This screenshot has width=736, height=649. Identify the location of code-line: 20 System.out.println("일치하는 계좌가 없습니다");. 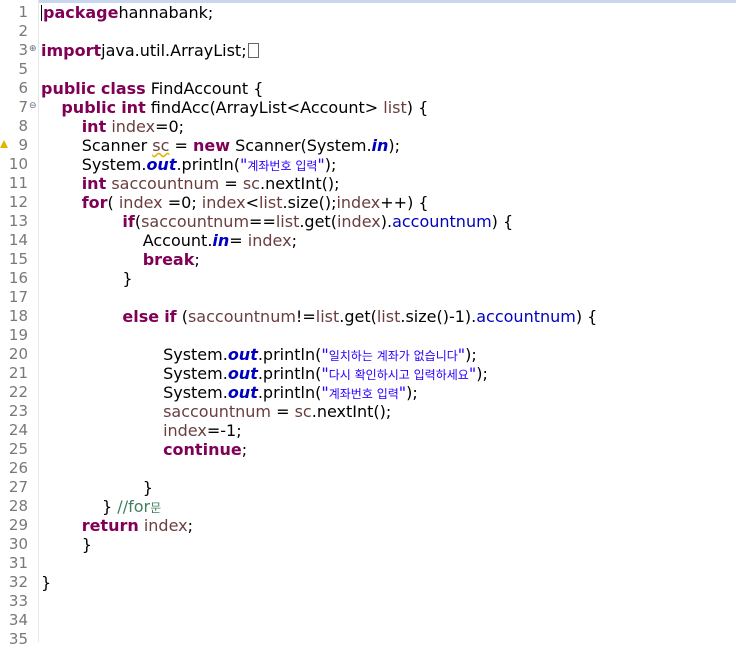
(368, 354).